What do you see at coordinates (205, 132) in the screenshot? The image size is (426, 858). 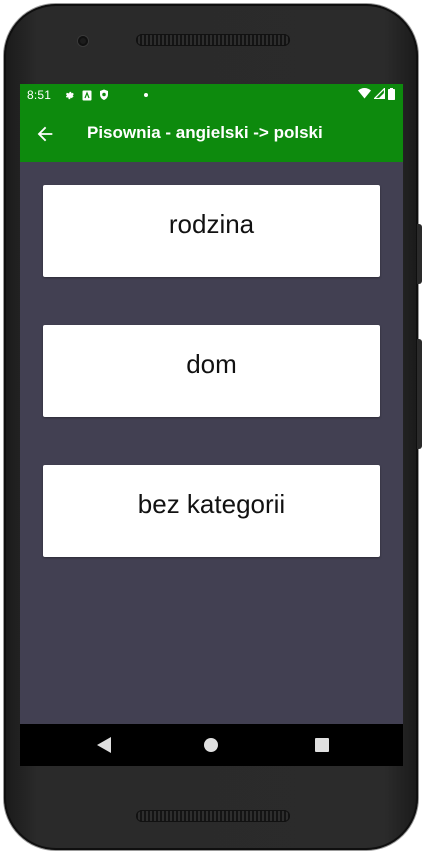 I see `page-title: Pisownia - angielski -> polski` at bounding box center [205, 132].